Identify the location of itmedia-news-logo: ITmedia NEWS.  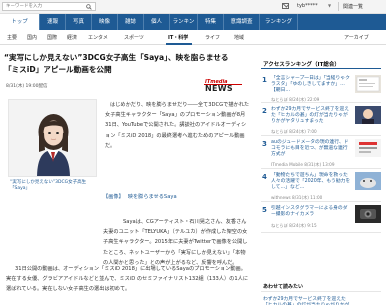
(226, 86).